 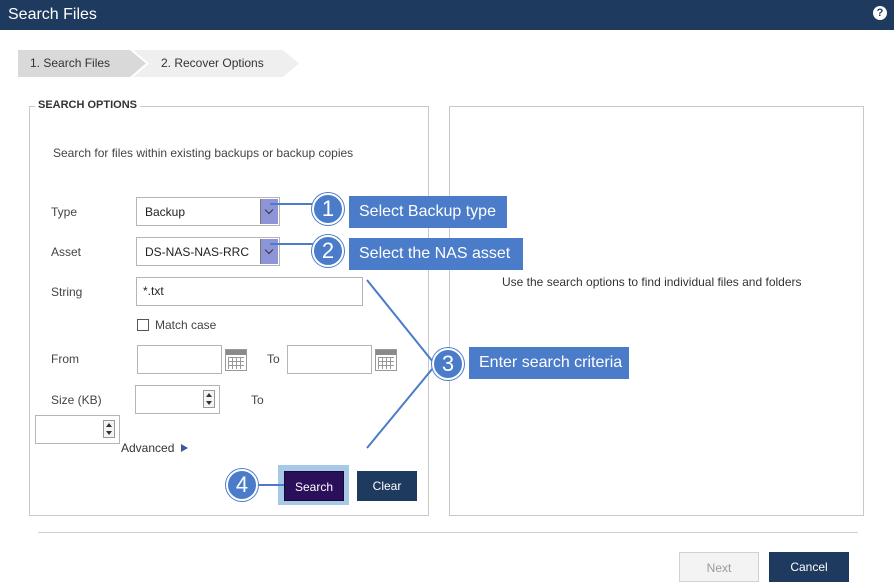 I want to click on callout-1-number: 1, so click(x=328, y=209).